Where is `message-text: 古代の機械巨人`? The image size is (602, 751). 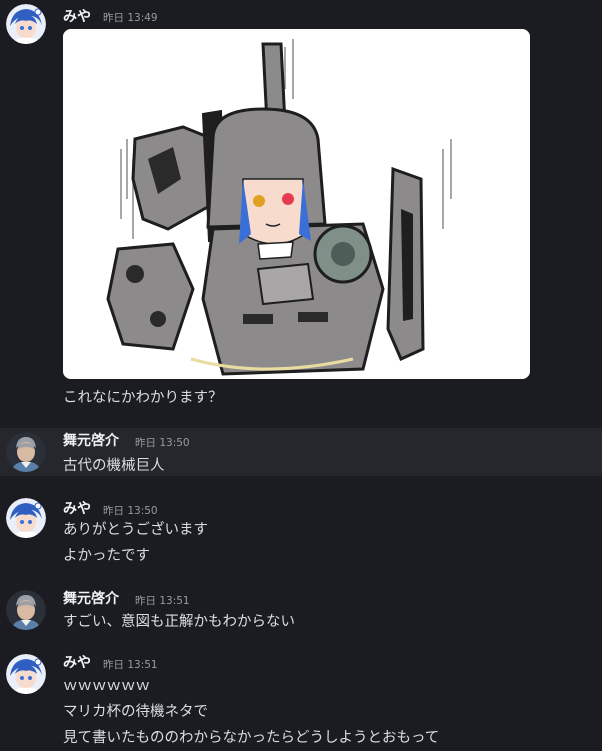
message-text: 古代の機械巨人 is located at coordinates (114, 466).